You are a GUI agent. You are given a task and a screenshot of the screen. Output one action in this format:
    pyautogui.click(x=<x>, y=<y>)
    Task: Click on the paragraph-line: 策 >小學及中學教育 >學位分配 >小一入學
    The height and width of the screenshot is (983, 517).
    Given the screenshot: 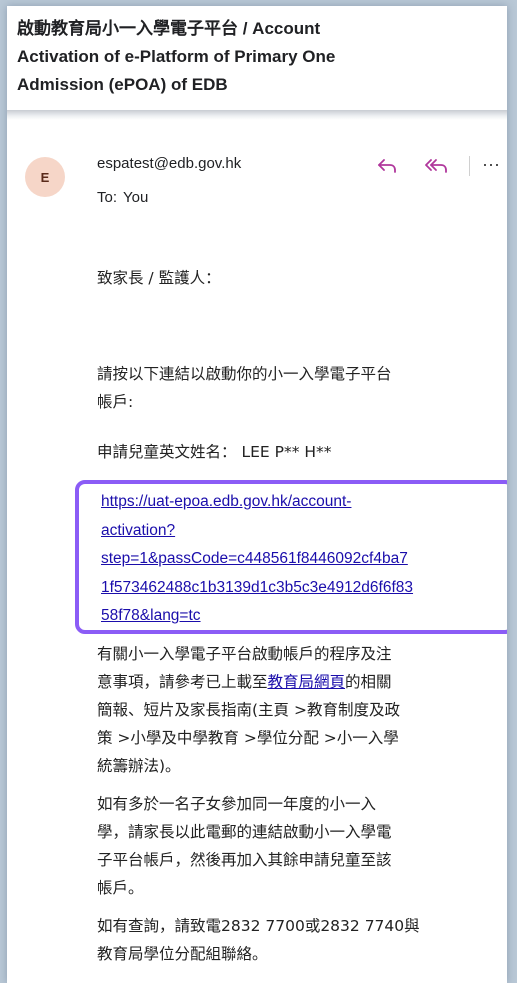 What is the action you would take?
    pyautogui.click(x=248, y=738)
    